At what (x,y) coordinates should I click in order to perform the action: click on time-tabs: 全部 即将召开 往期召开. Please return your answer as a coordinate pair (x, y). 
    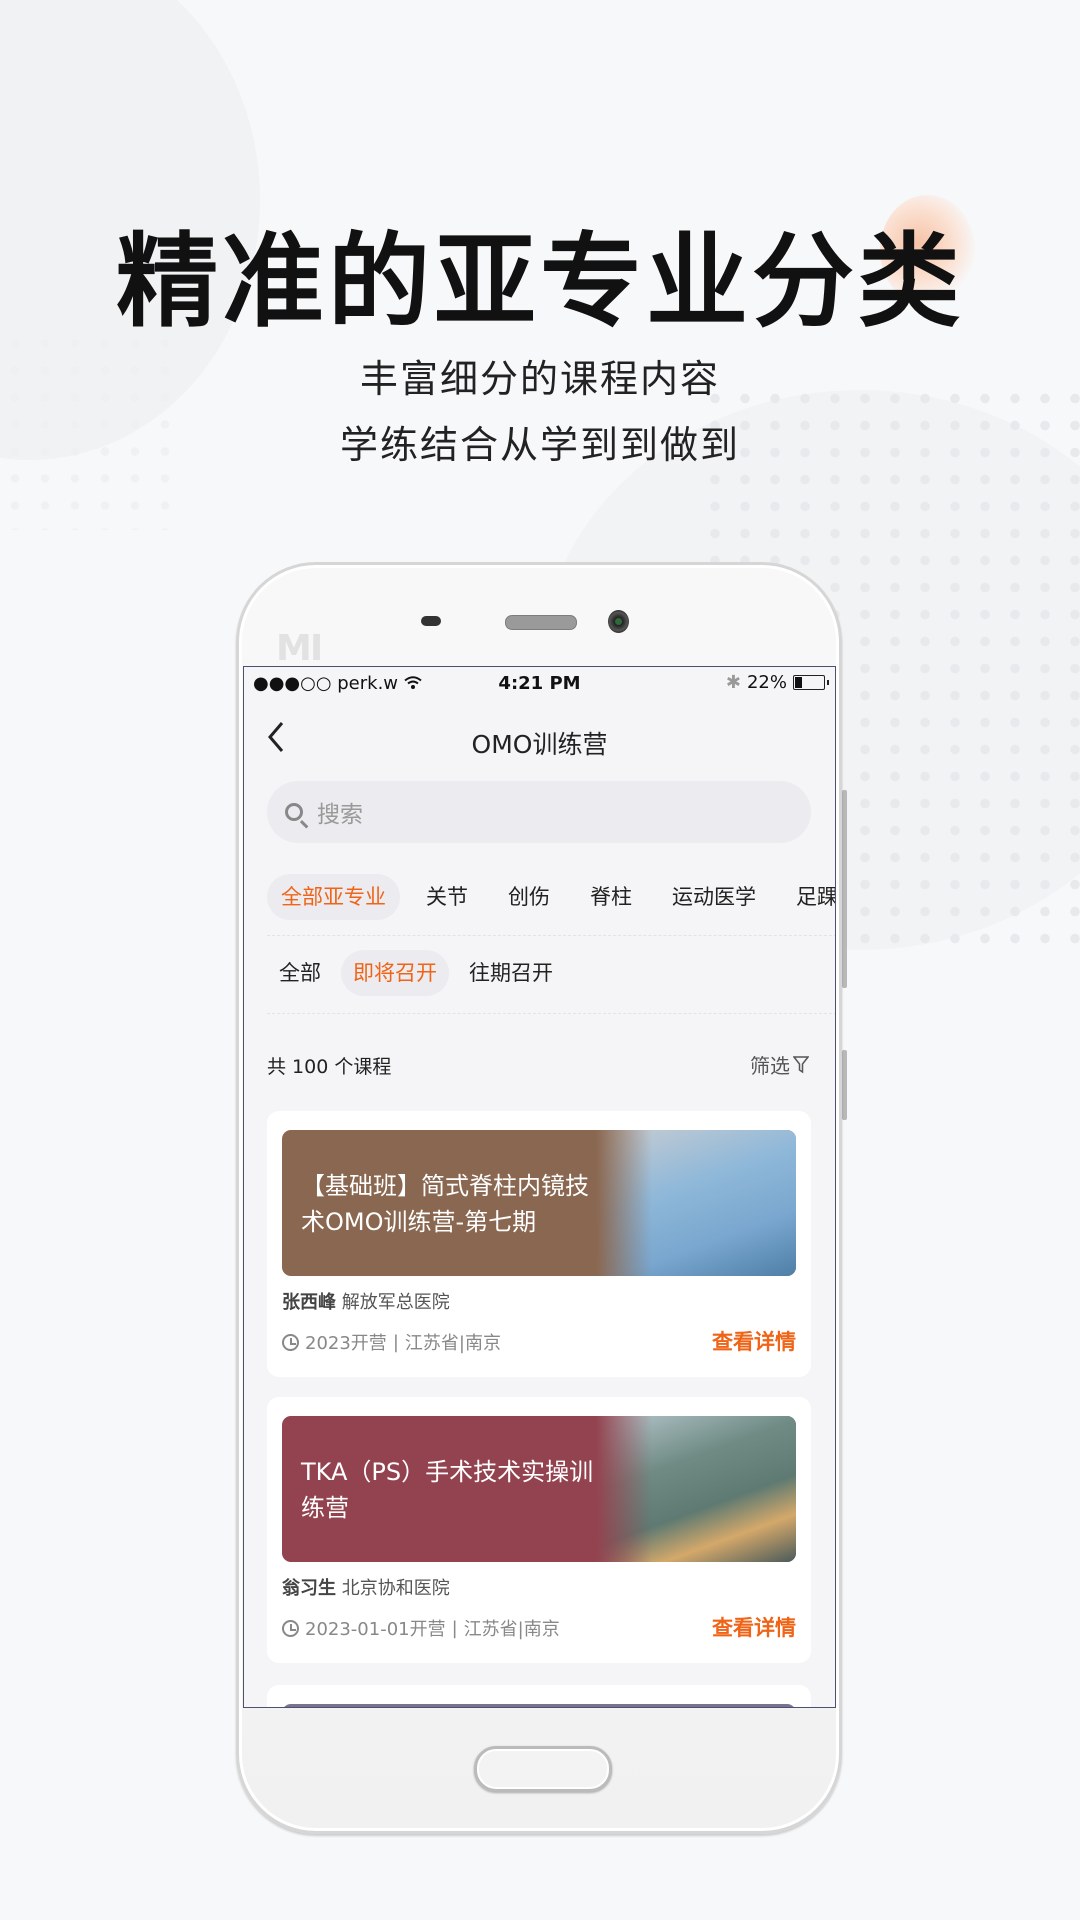
    Looking at the image, I should click on (420, 973).